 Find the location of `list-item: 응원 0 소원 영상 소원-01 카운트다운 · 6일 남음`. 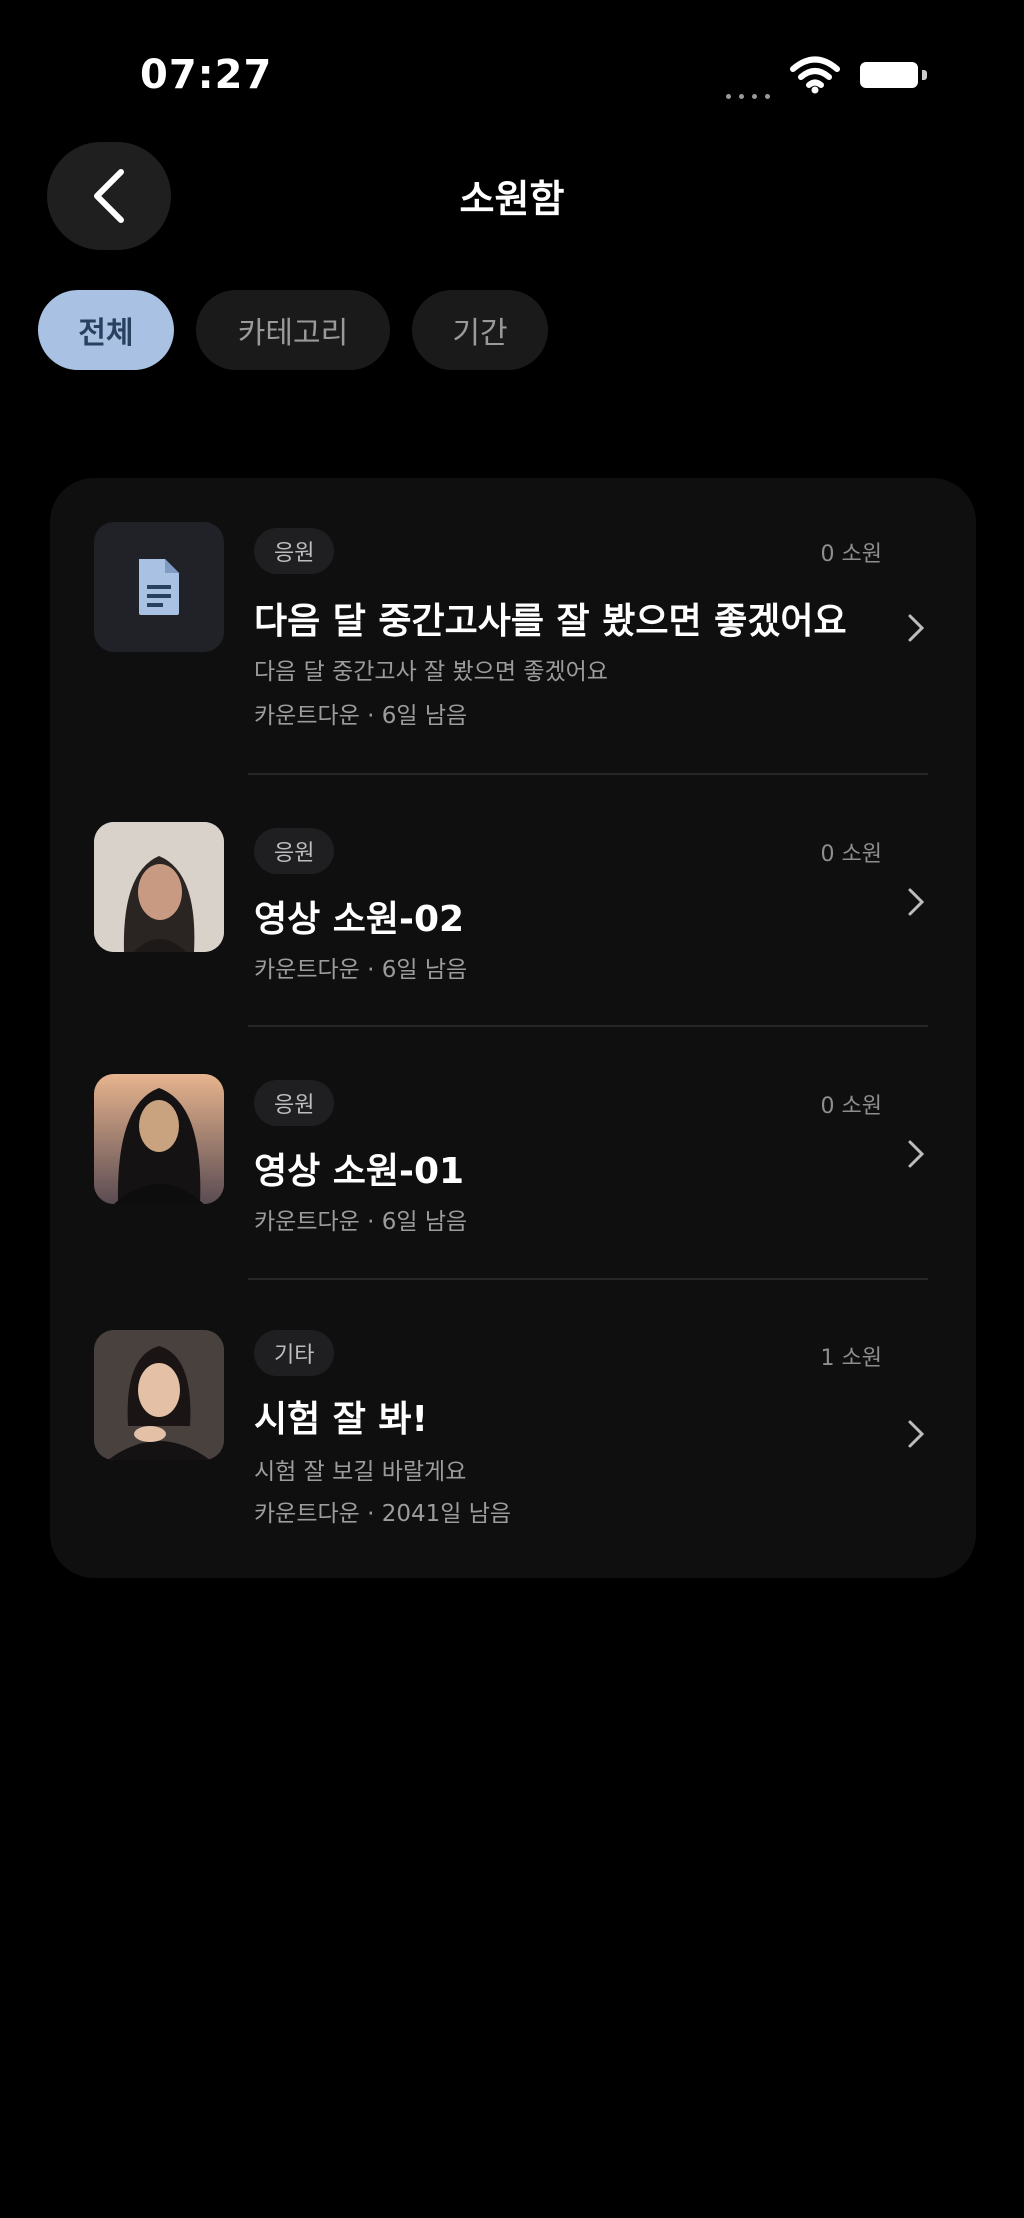

list-item: 응원 0 소원 영상 소원-01 카운트다운 · 6일 남음 is located at coordinates (513, 1169).